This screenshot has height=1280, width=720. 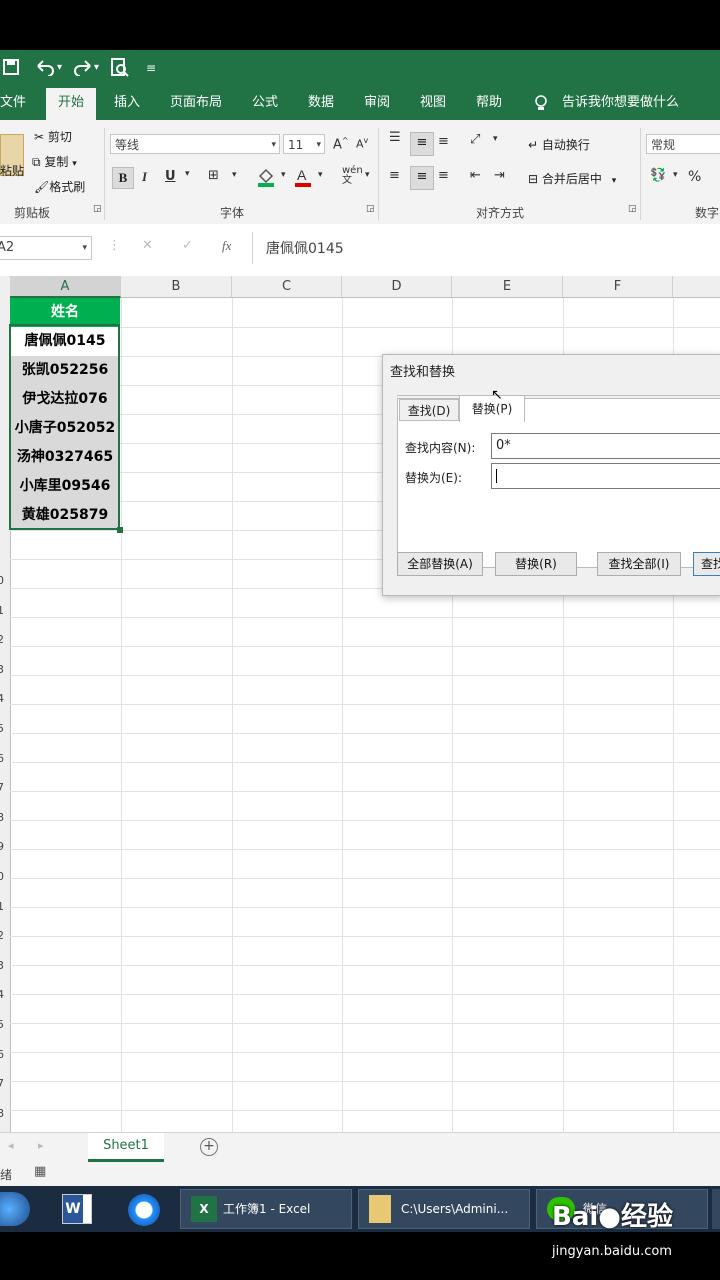 What do you see at coordinates (605, 446) in the screenshot?
I see `find-what-input: 0*` at bounding box center [605, 446].